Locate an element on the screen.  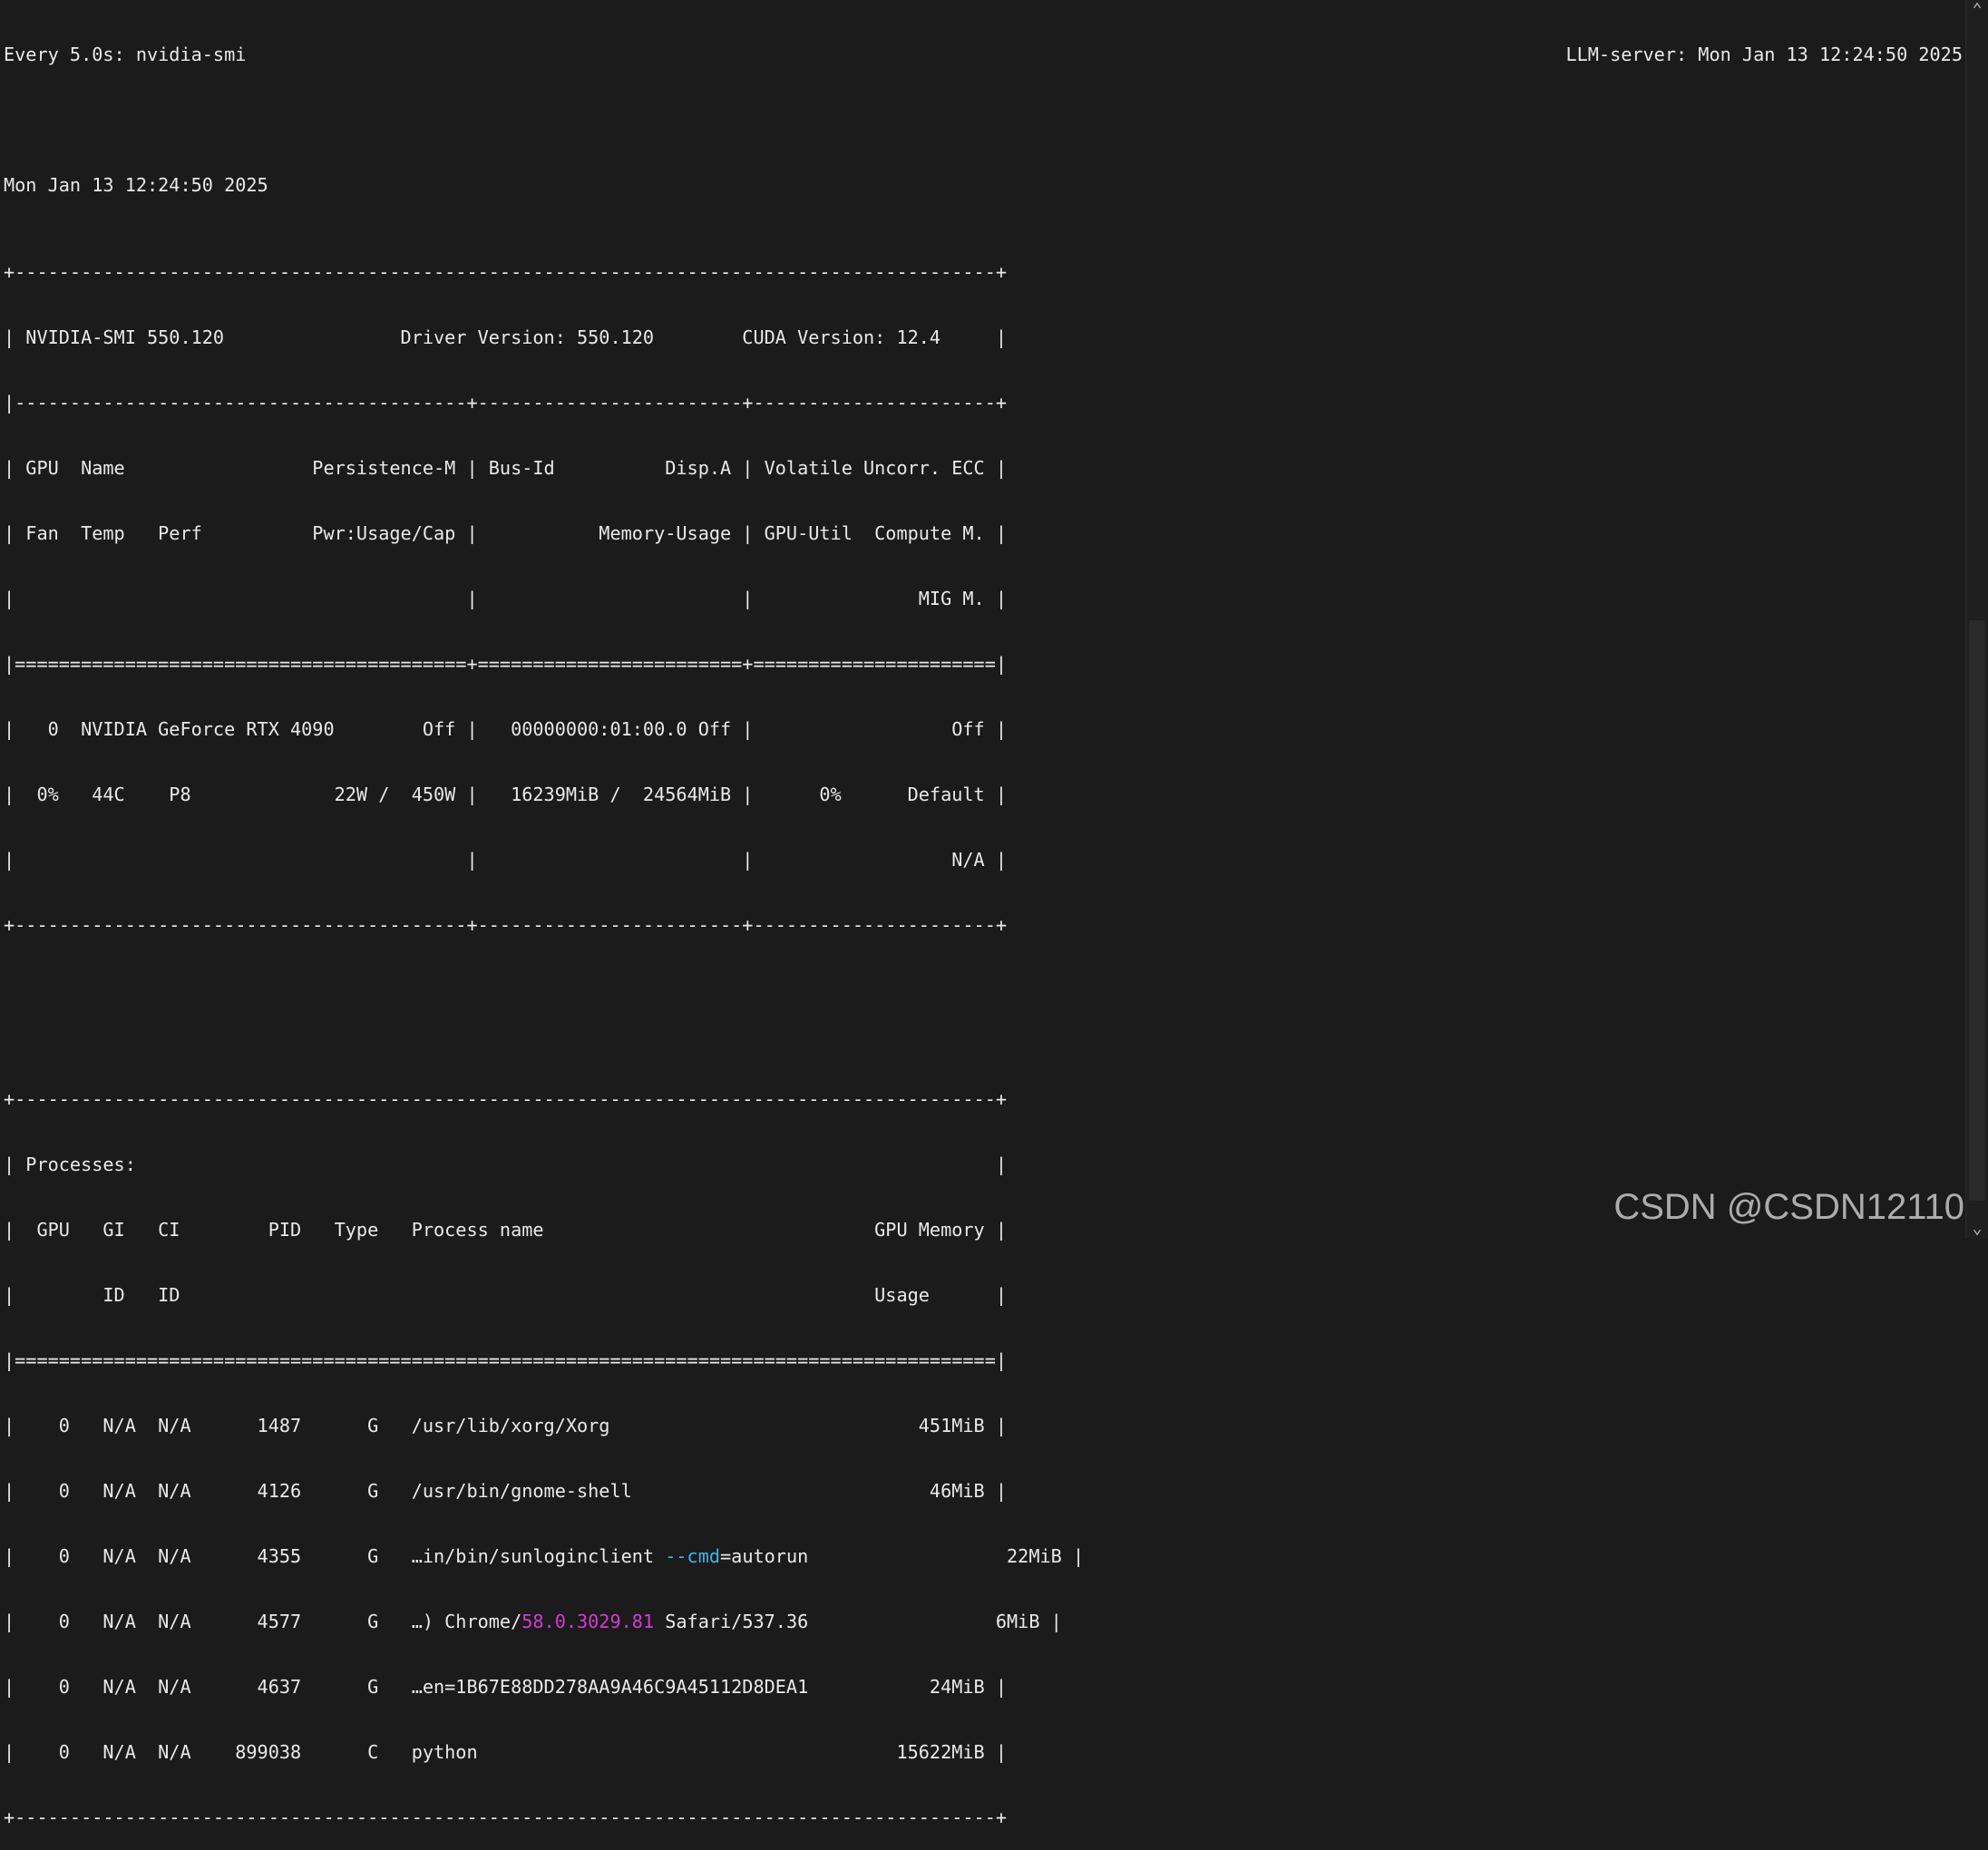
chevron-up-icon: ⌃ is located at coordinates (1977, 10).